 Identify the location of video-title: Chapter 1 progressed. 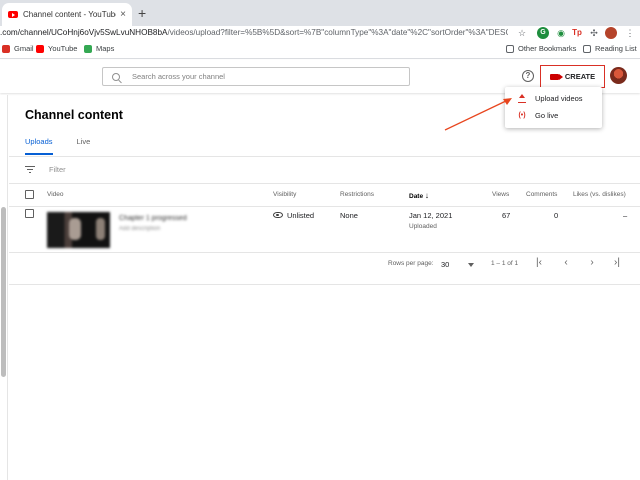
(153, 218).